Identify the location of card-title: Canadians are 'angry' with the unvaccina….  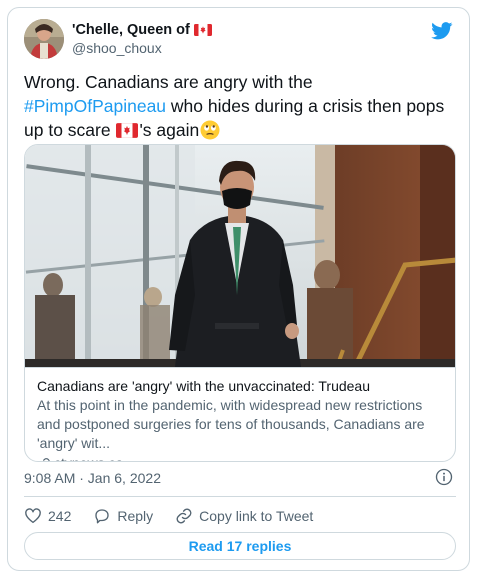
(241, 386).